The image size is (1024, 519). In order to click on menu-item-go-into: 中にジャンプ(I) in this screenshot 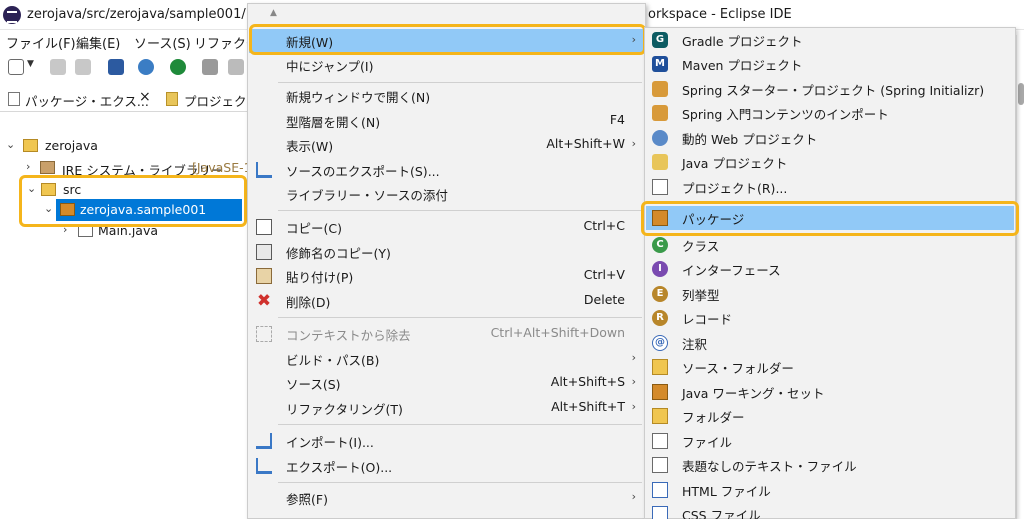, I will do `click(446, 65)`.